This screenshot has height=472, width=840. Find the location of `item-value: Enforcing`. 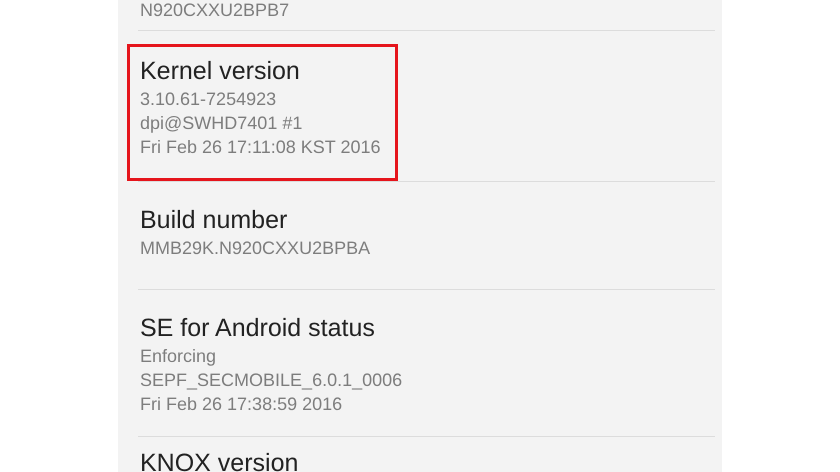

item-value: Enforcing is located at coordinates (179, 356).